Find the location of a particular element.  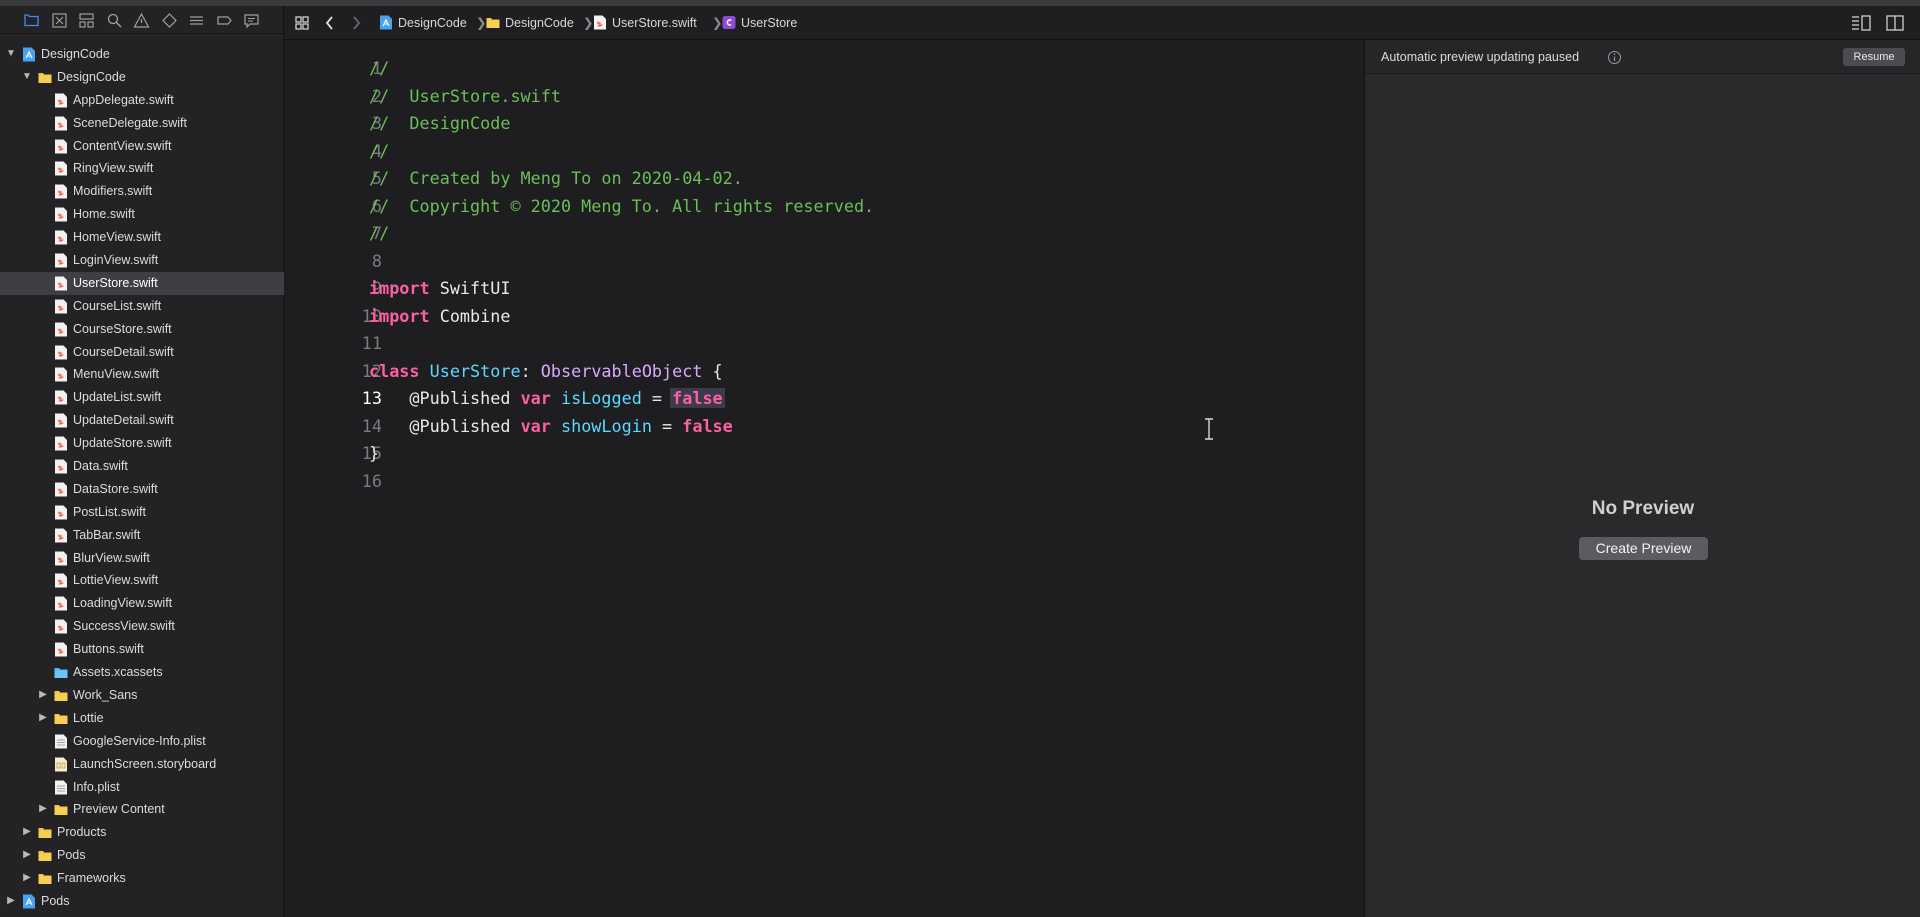

tree-row: TabBar.swift is located at coordinates (142, 535).